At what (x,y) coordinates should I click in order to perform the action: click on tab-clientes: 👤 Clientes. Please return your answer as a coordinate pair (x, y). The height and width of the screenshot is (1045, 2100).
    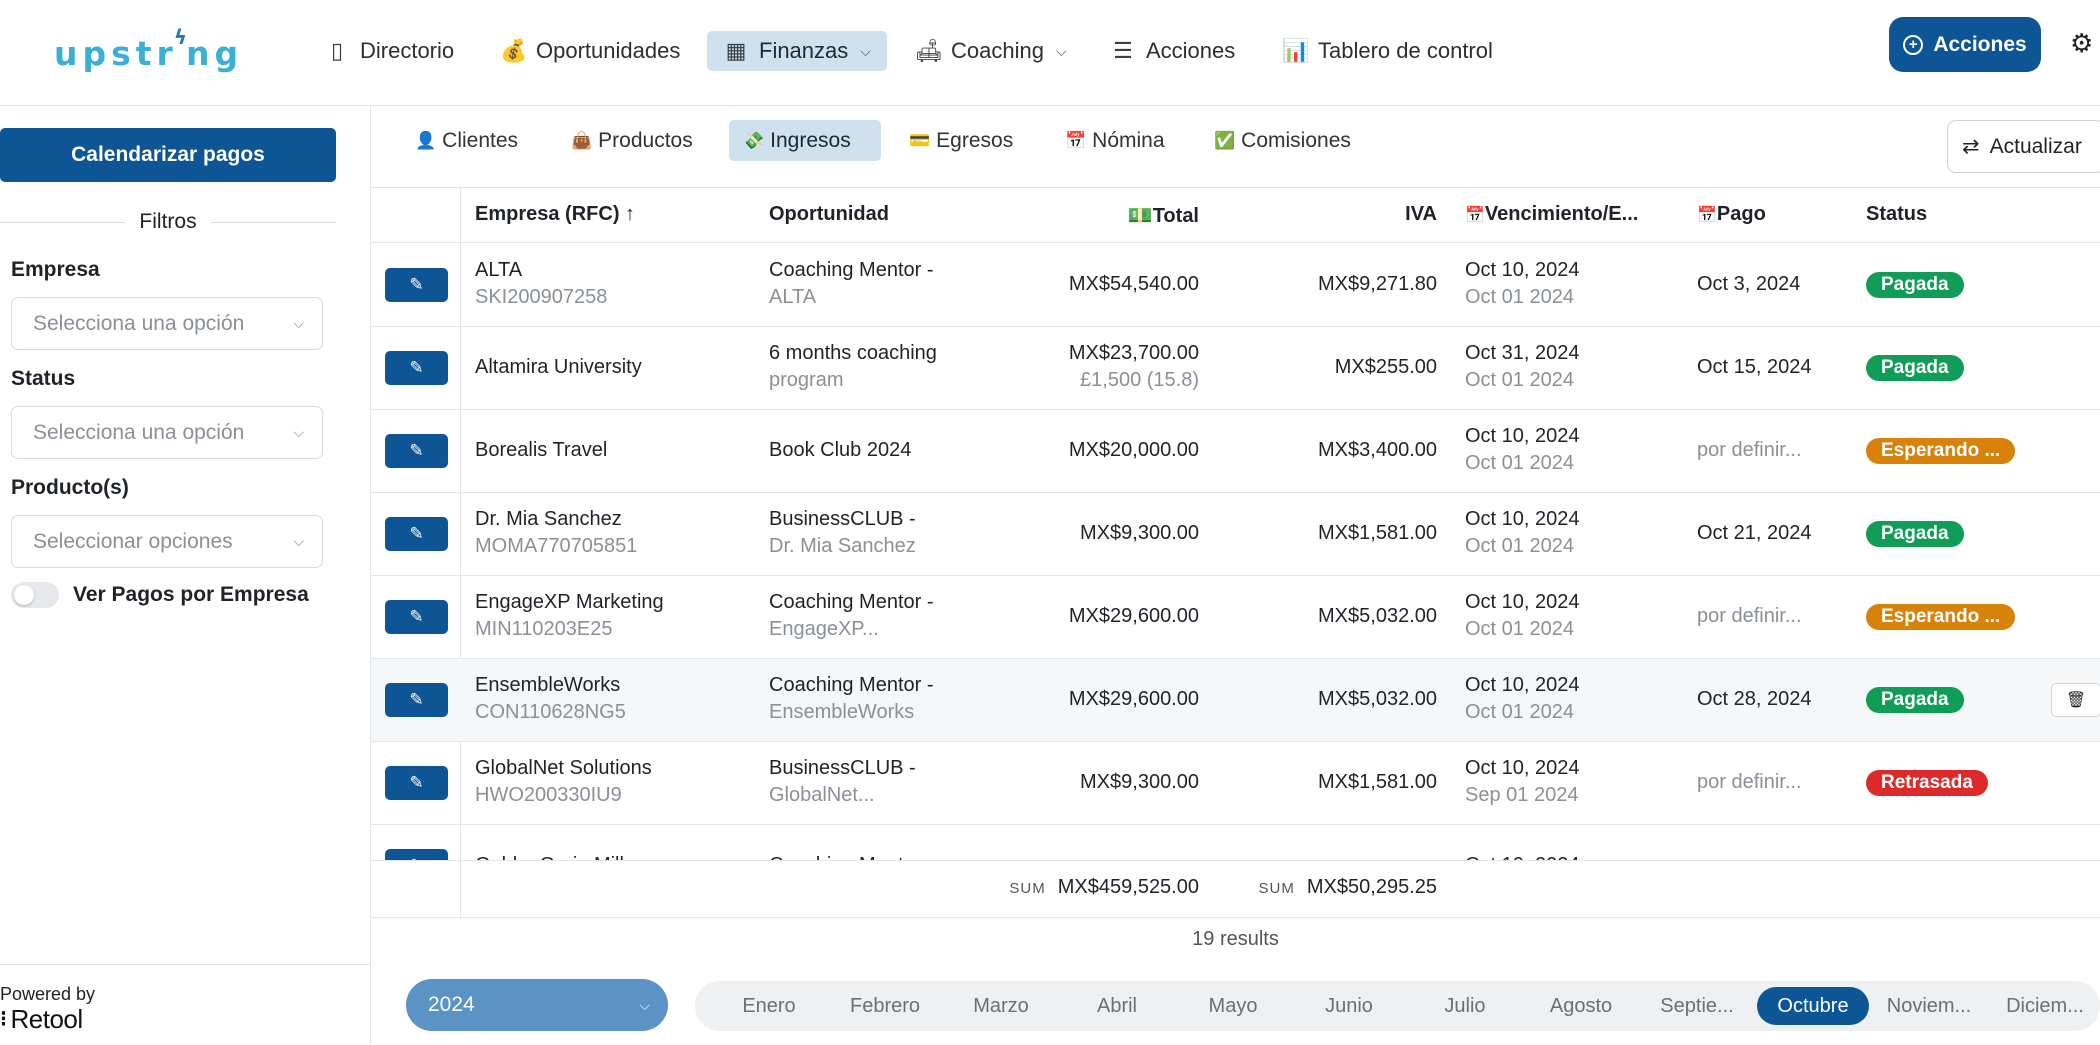
    Looking at the image, I should click on (466, 140).